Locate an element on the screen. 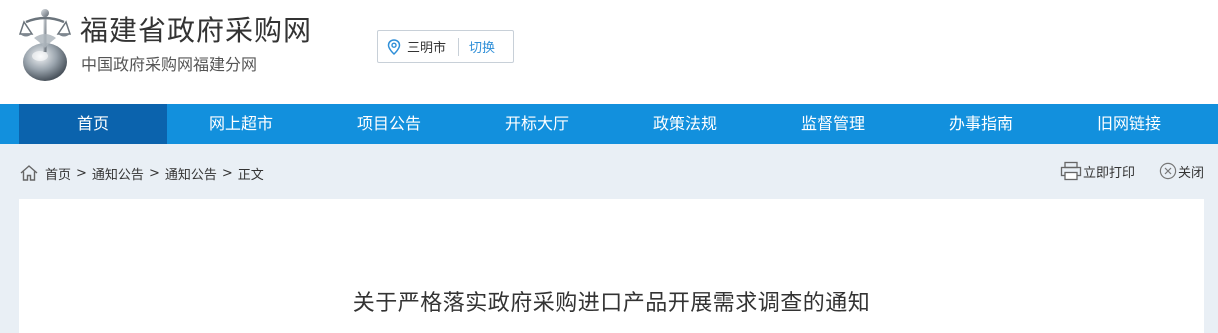 Image resolution: width=1218 pixels, height=333 pixels. close-label: 关闭 is located at coordinates (1190, 173).